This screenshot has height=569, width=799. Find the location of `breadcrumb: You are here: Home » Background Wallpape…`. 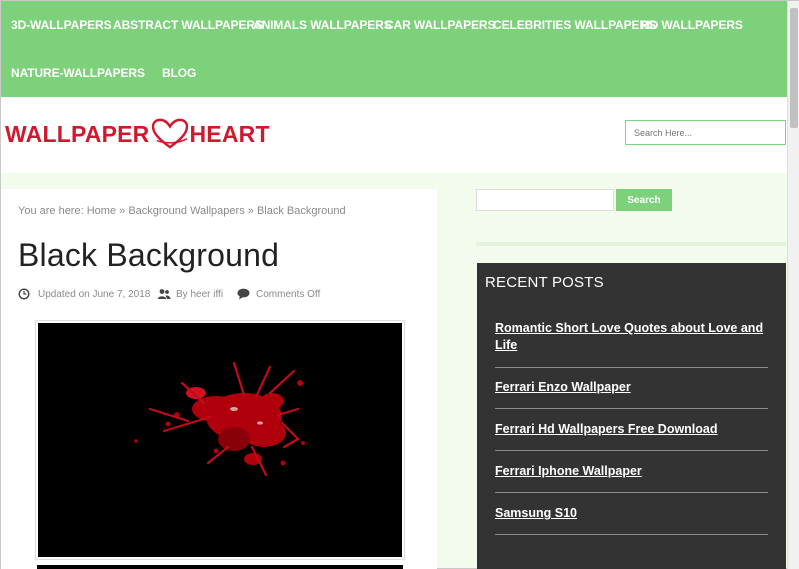

breadcrumb: You are here: Home » Background Wallpape… is located at coordinates (182, 211).